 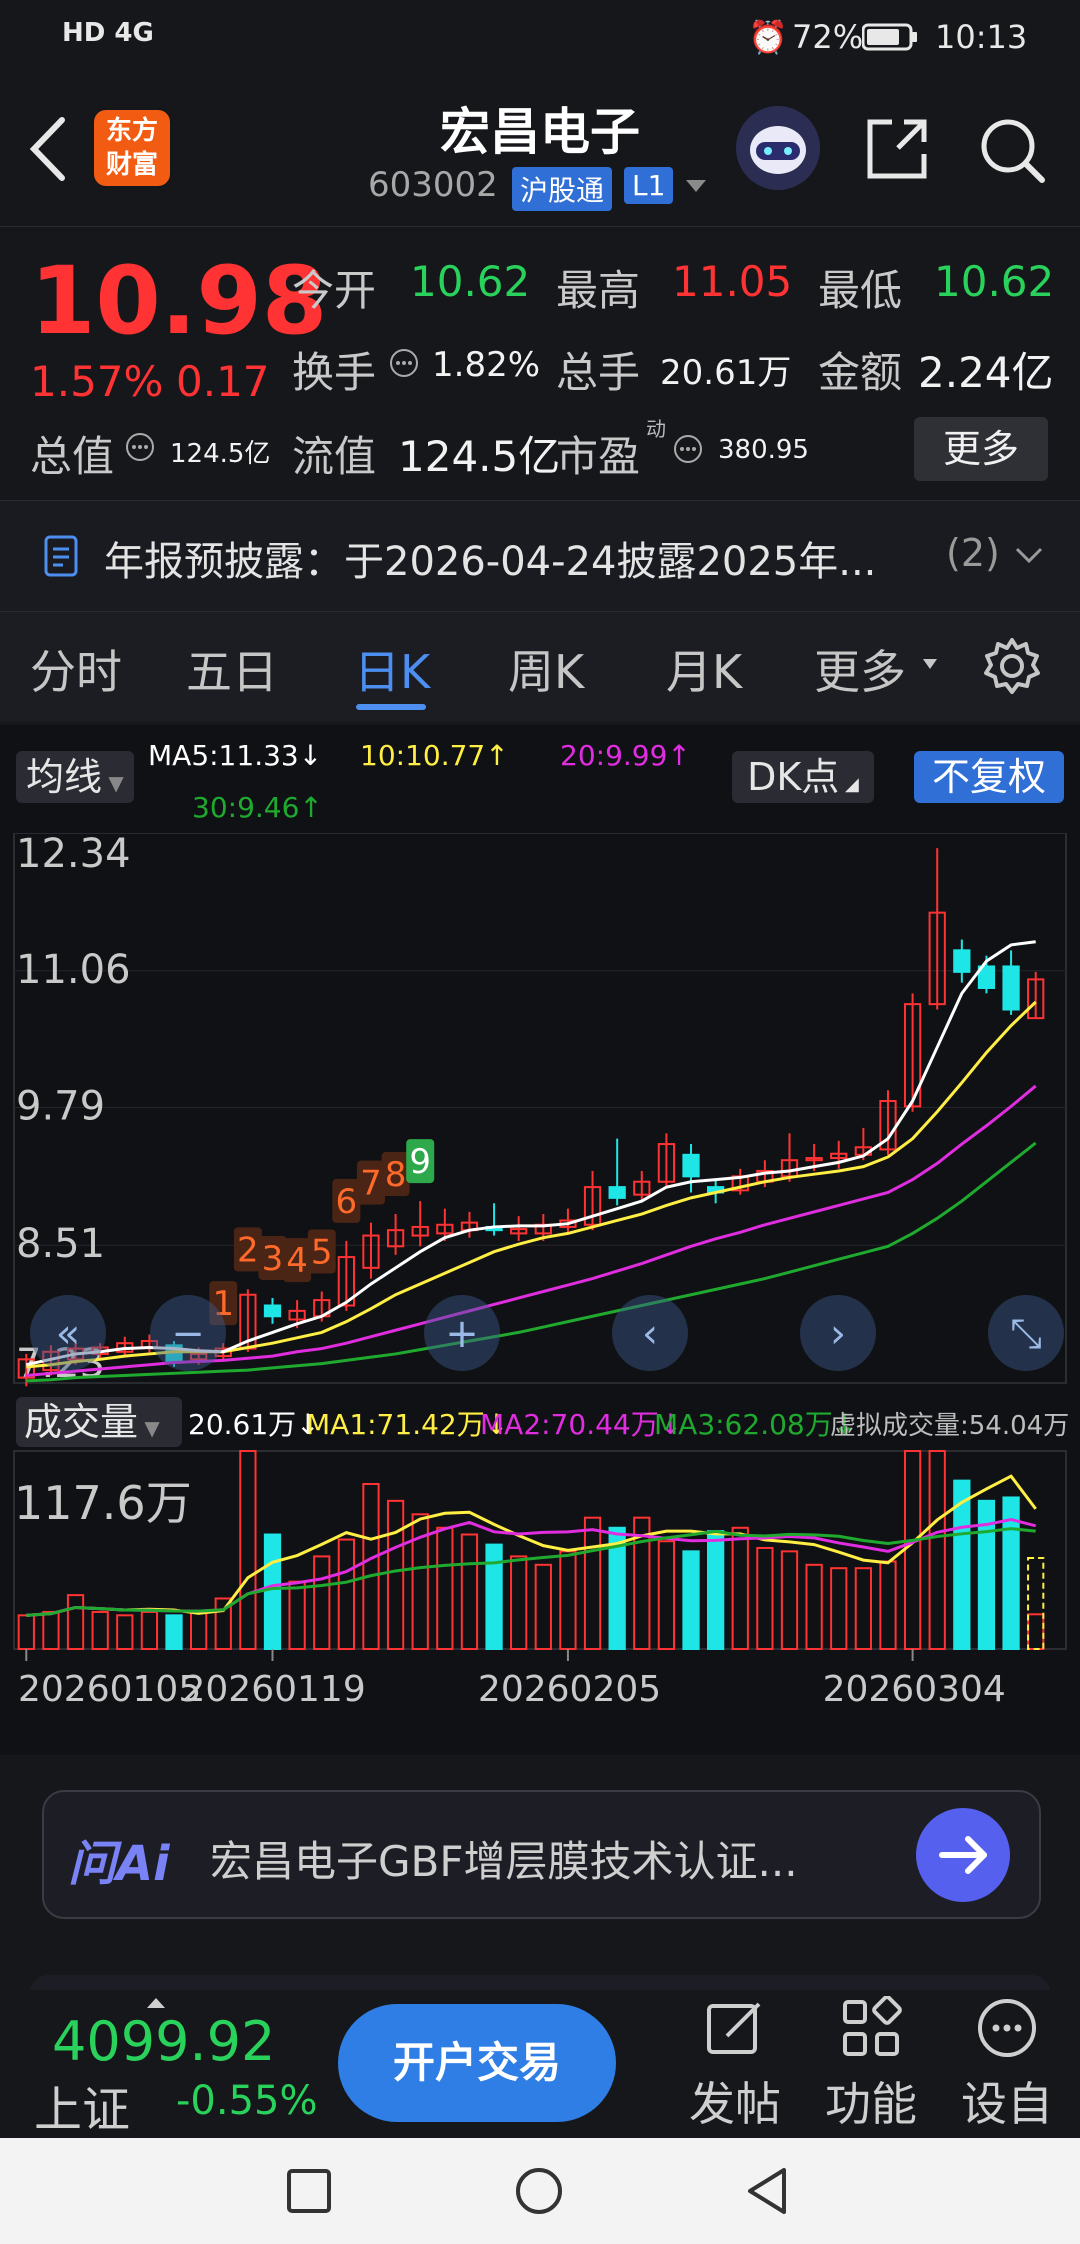 I want to click on status-bar: HD 4G ⏰ 72% 10:13, so click(x=540, y=38).